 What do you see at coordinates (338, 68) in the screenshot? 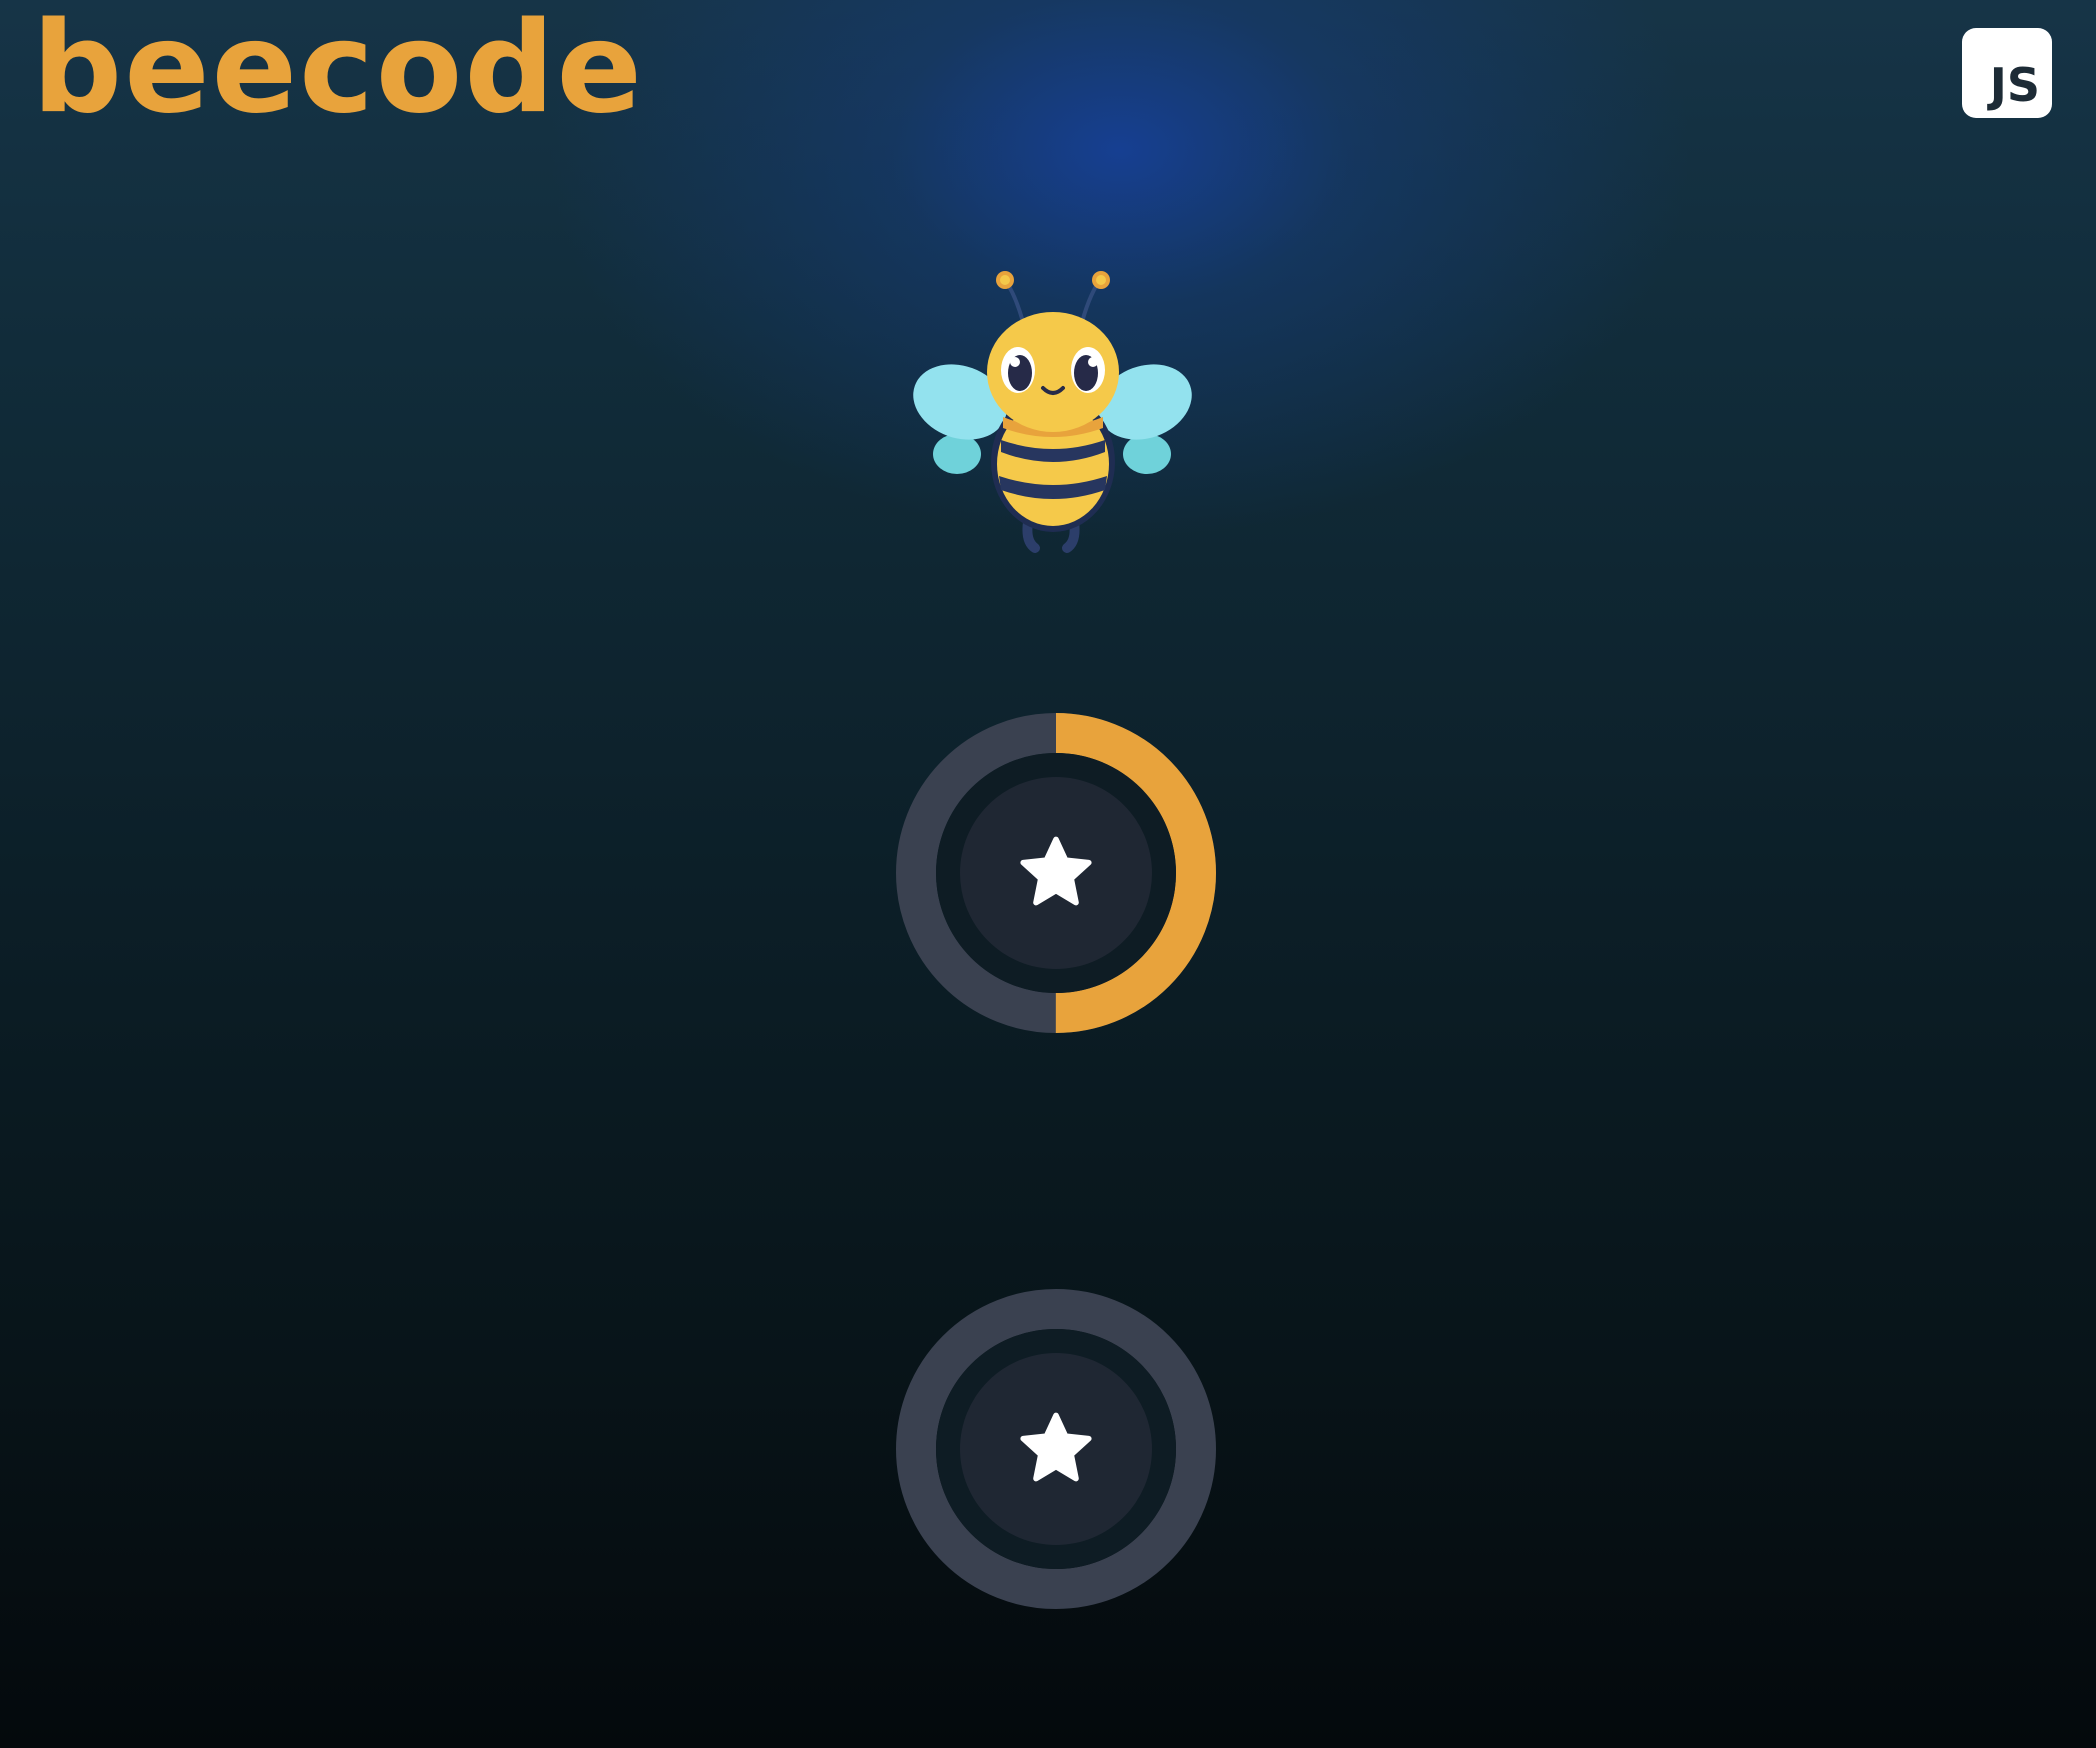
I see `beecode-logo: beecode` at bounding box center [338, 68].